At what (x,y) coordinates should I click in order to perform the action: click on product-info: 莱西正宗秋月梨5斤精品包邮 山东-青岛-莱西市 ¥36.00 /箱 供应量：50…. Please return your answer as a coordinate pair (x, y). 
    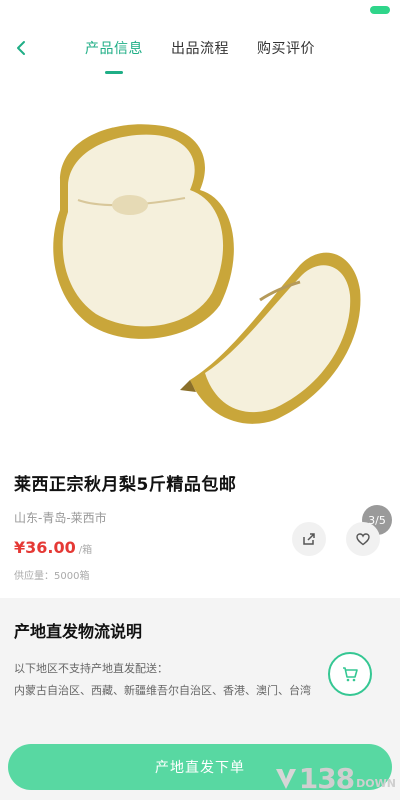
    Looking at the image, I should click on (200, 526).